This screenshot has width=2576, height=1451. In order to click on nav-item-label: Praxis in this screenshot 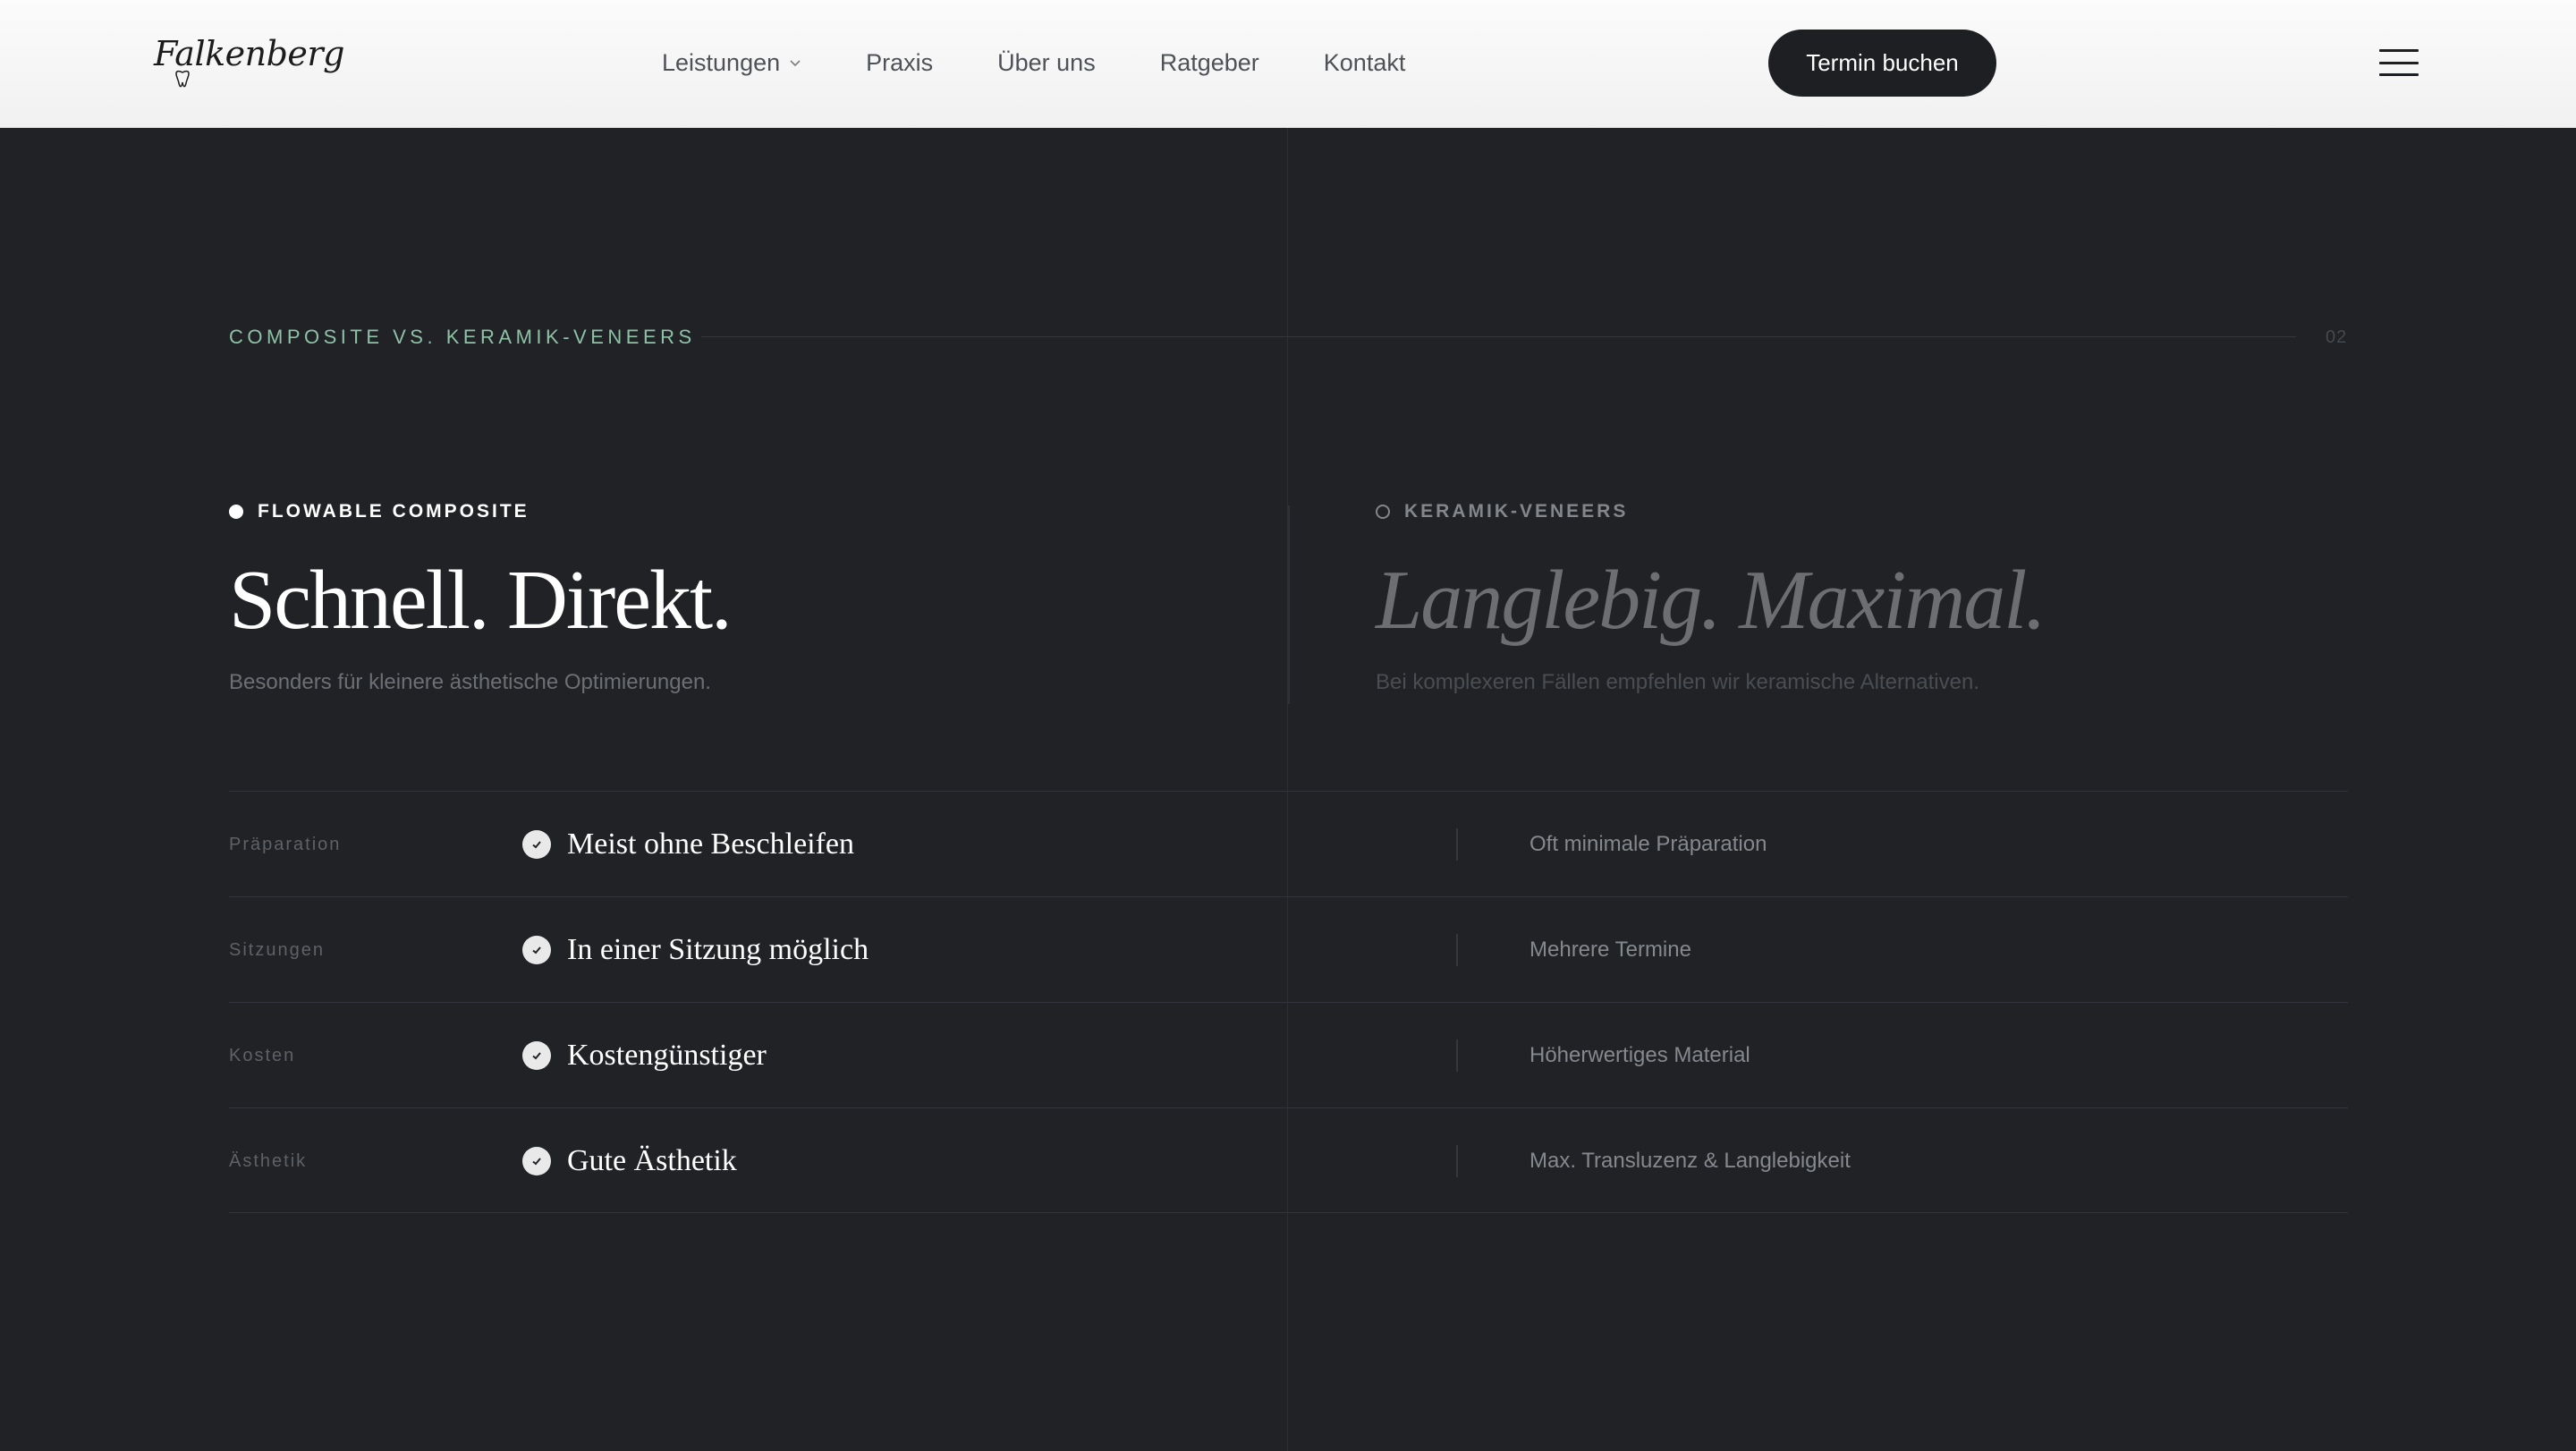, I will do `click(900, 62)`.